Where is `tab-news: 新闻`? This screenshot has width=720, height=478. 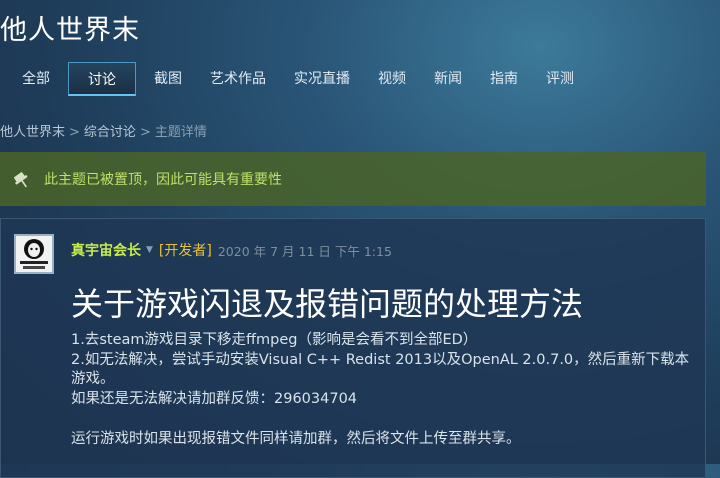 tab-news: 新闻 is located at coordinates (448, 79).